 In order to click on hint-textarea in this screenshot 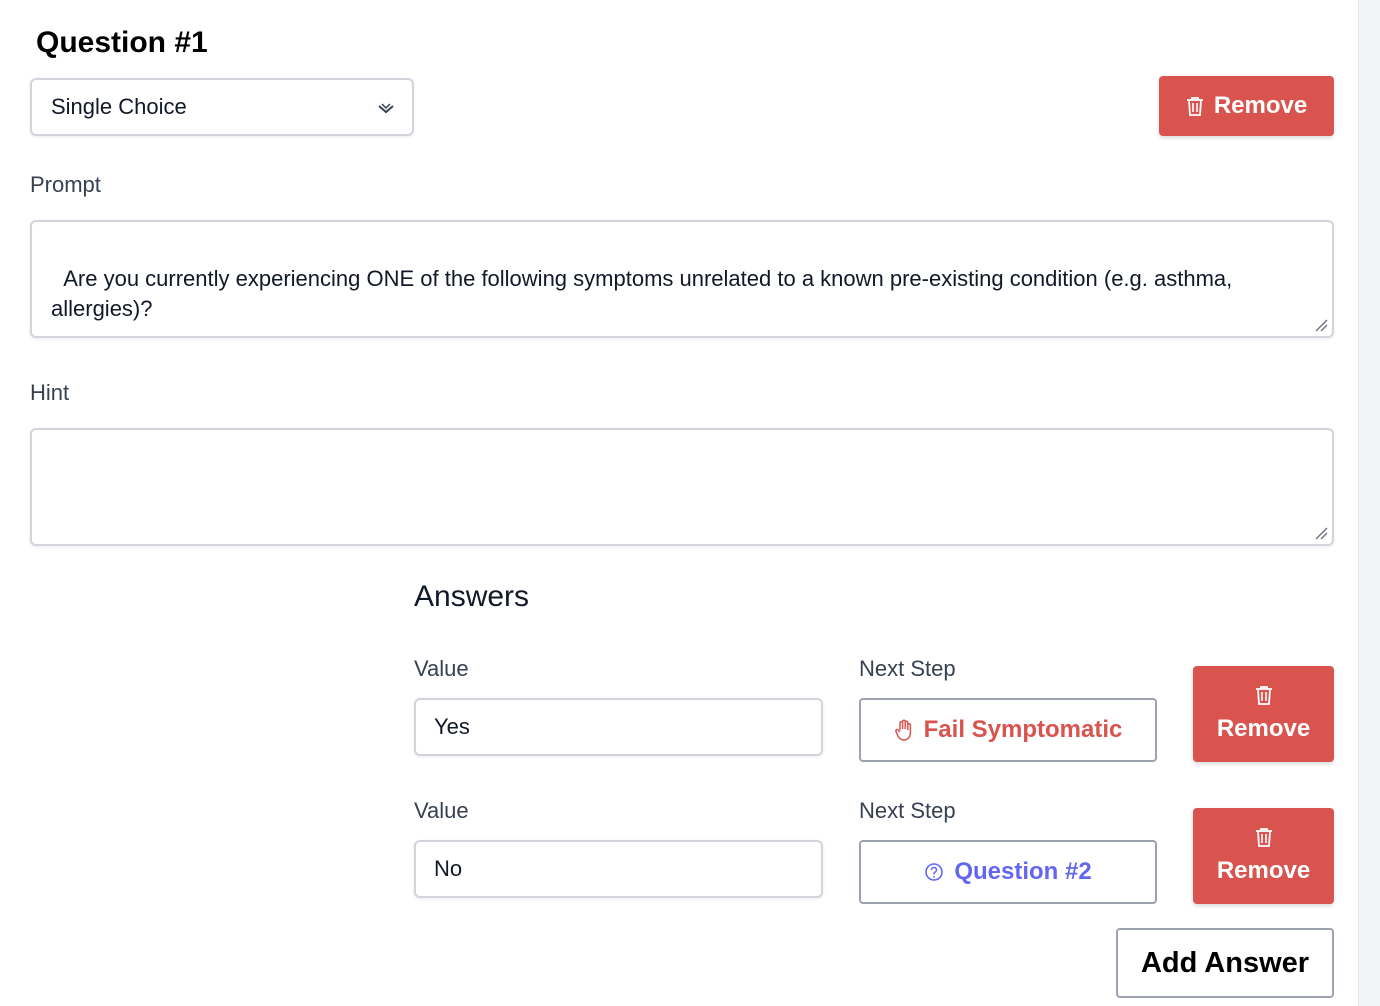, I will do `click(682, 487)`.